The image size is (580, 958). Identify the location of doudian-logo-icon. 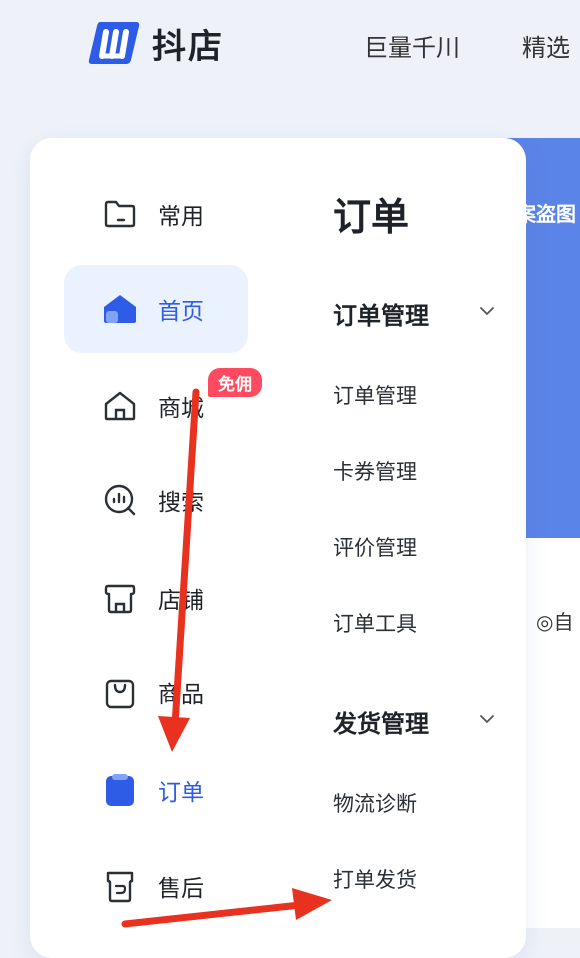
(114, 43).